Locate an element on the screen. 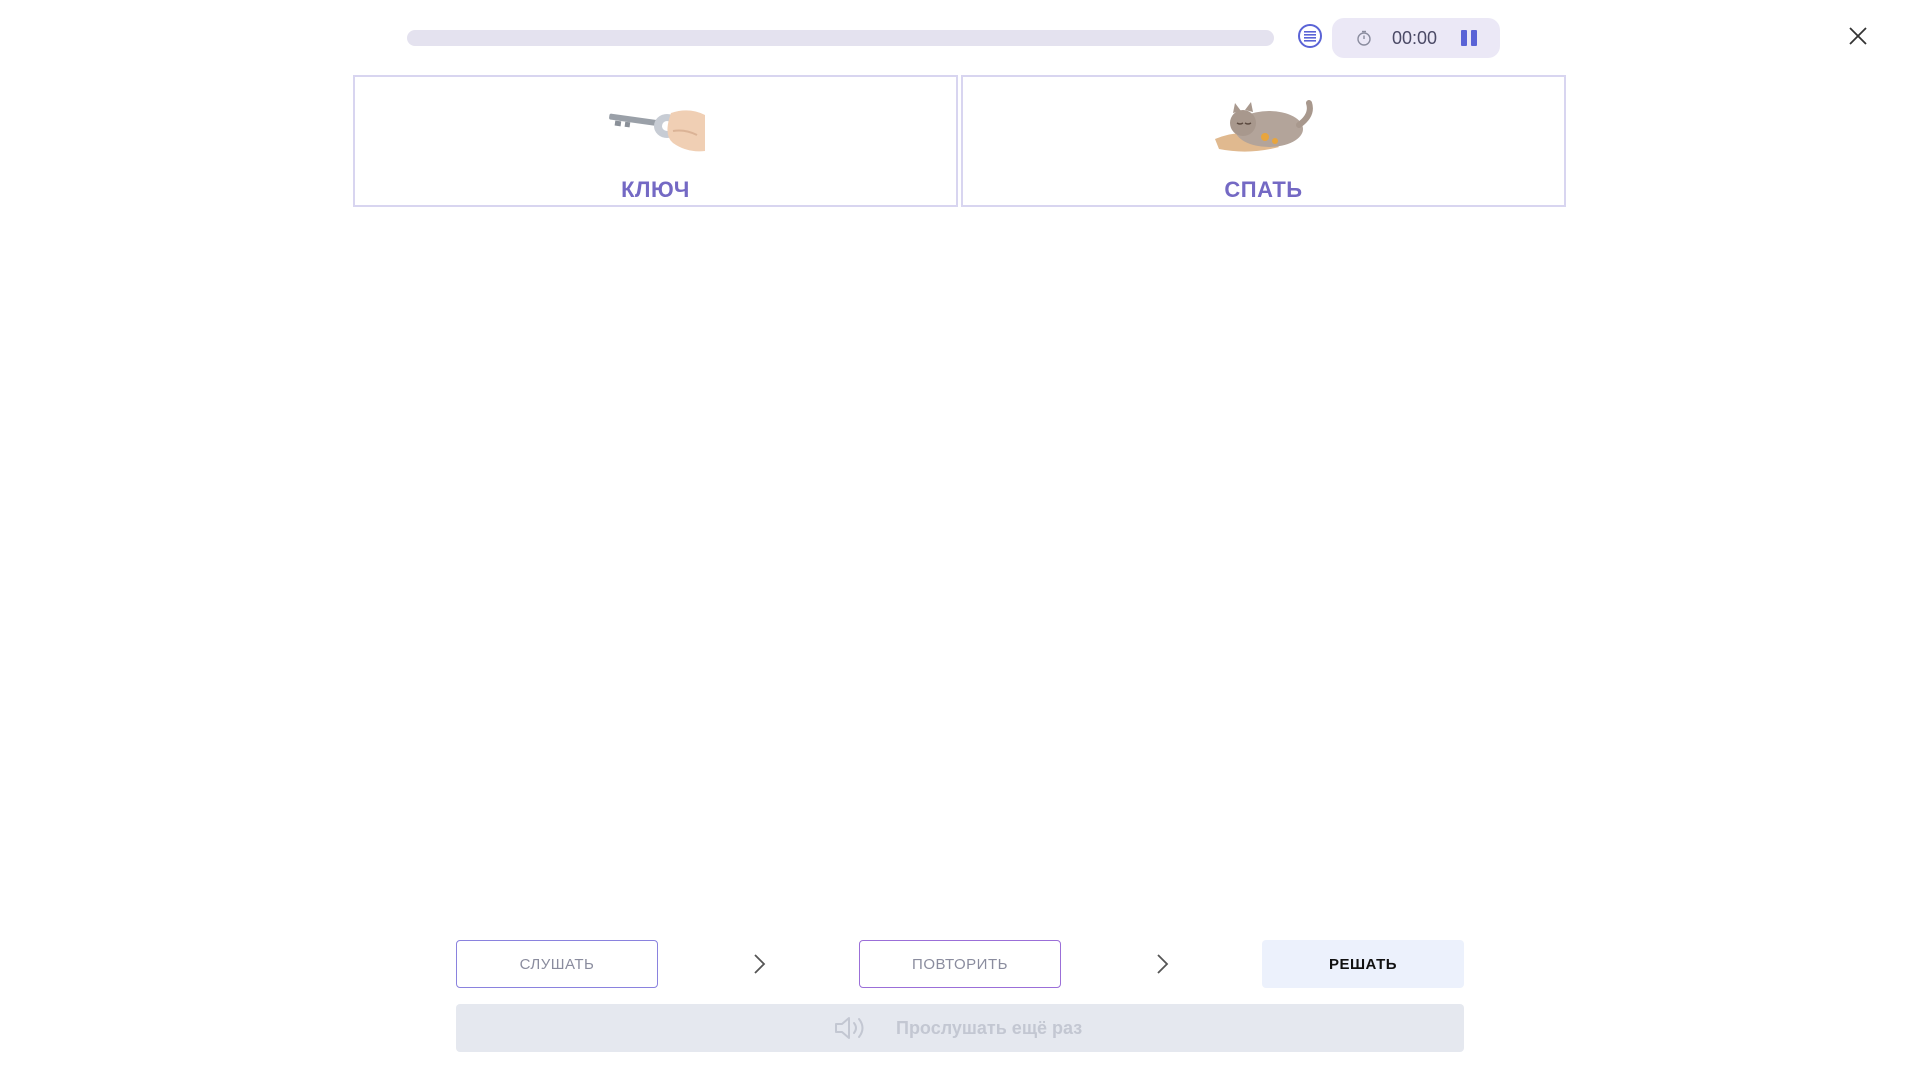 This screenshot has width=1920, height=1080. word-card-sleep: СПАТЬ is located at coordinates (1263, 141).